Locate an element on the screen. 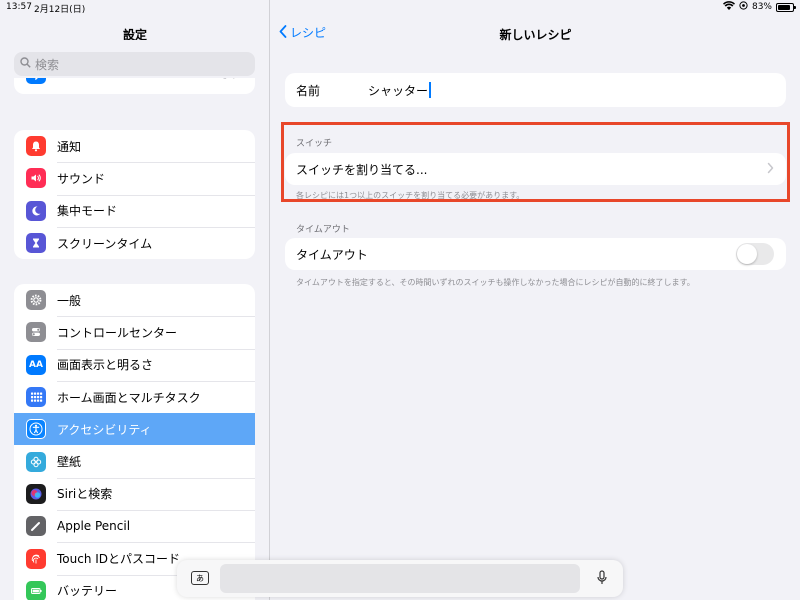 The height and width of the screenshot is (600, 800). gear-icon is located at coordinates (36, 300).